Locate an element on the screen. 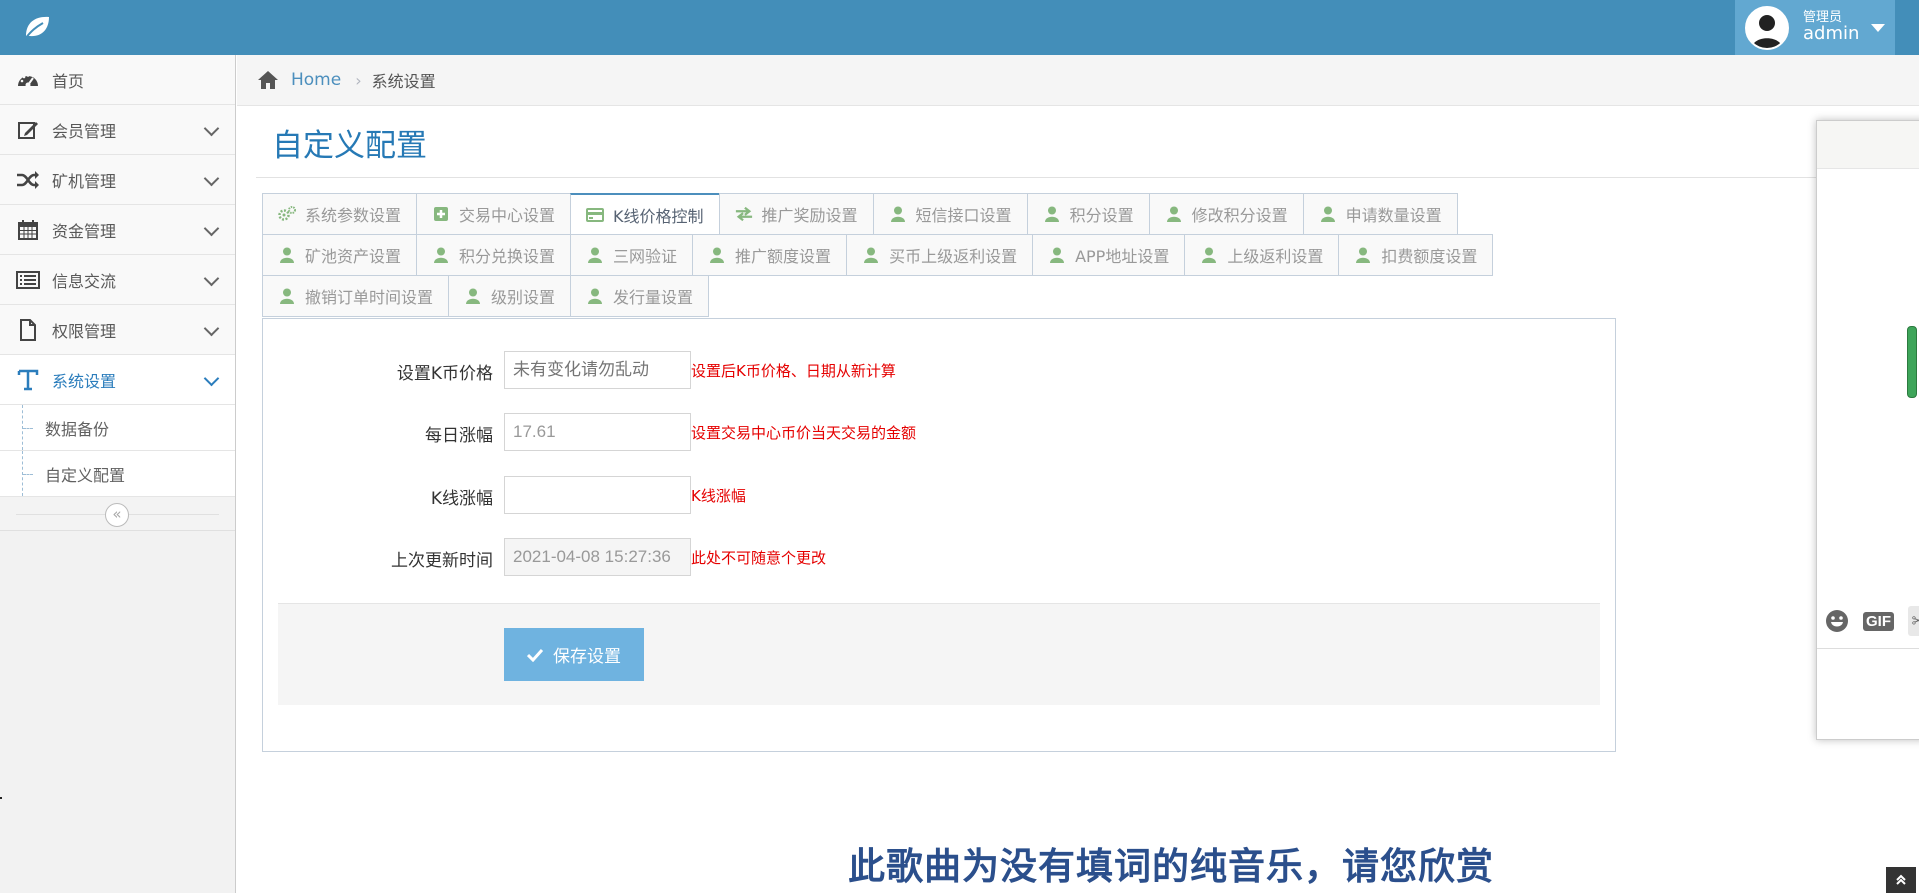  tab-points-settings: 积分设置 is located at coordinates (1087, 214).